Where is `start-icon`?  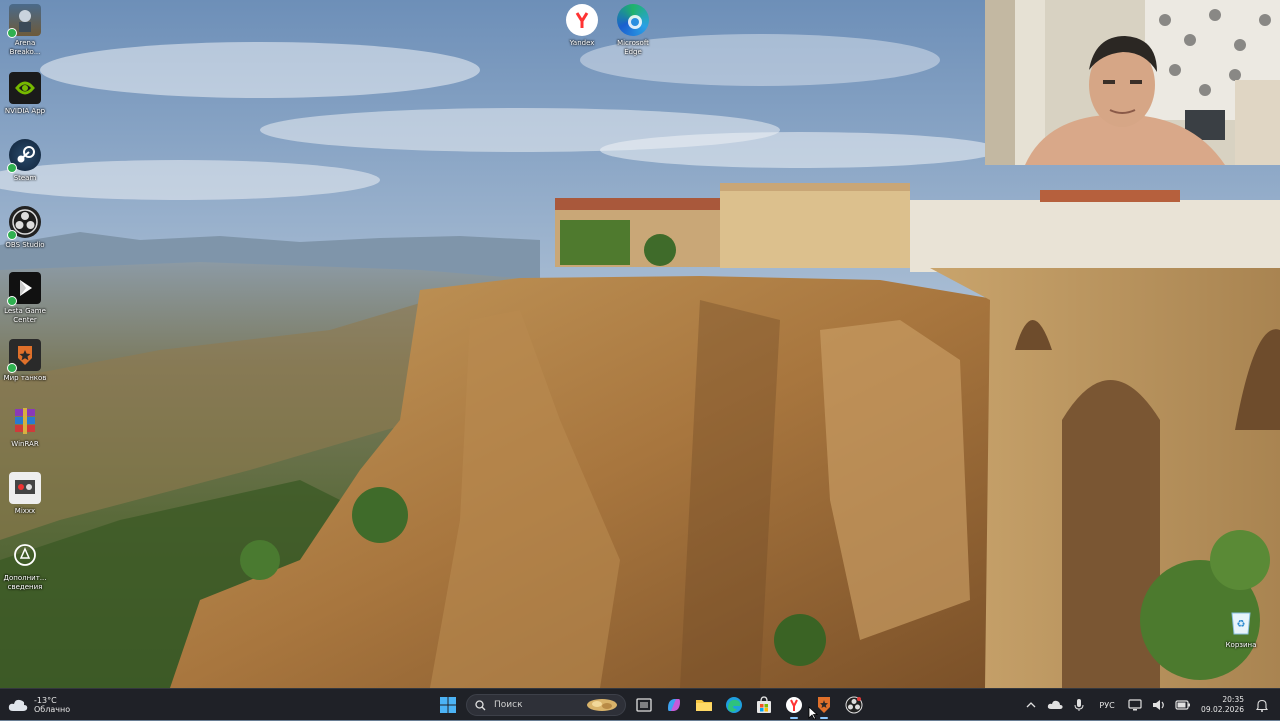
start-icon is located at coordinates (448, 705).